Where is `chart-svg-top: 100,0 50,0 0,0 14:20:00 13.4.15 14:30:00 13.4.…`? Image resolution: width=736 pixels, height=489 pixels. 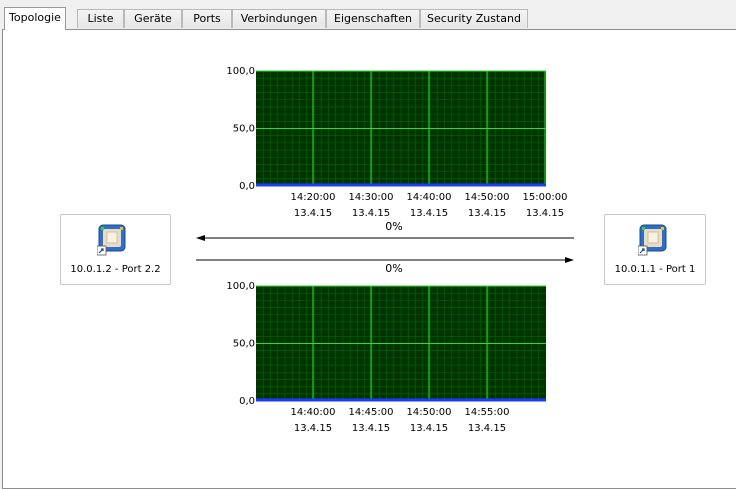 chart-svg-top: 100,0 50,0 0,0 14:20:00 13.4.15 14:30:00 13.4.… is located at coordinates (397, 142).